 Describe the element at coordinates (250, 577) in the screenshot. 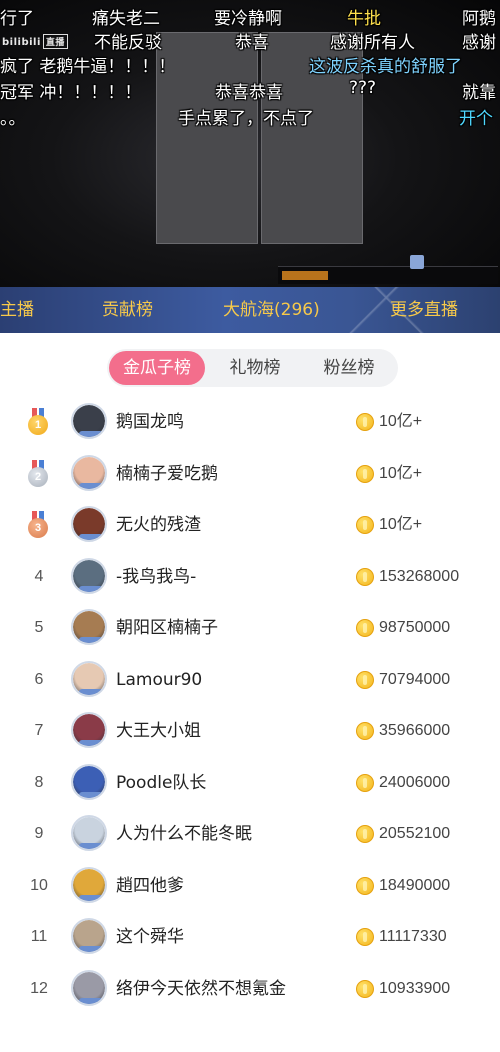

I see `ranking-row: 4 -我鸟我鸟- 153268000` at that location.